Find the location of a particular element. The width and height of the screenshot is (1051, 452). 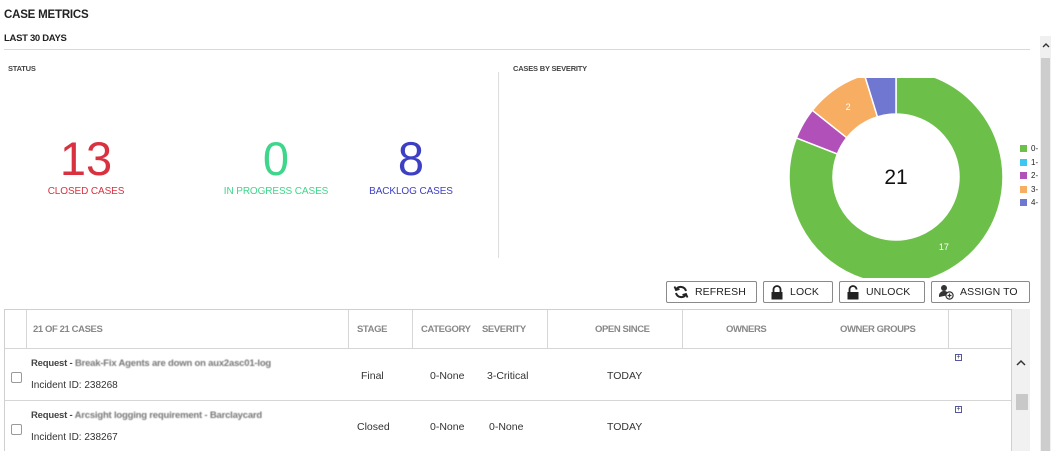

case-stage: Closed is located at coordinates (373, 427).